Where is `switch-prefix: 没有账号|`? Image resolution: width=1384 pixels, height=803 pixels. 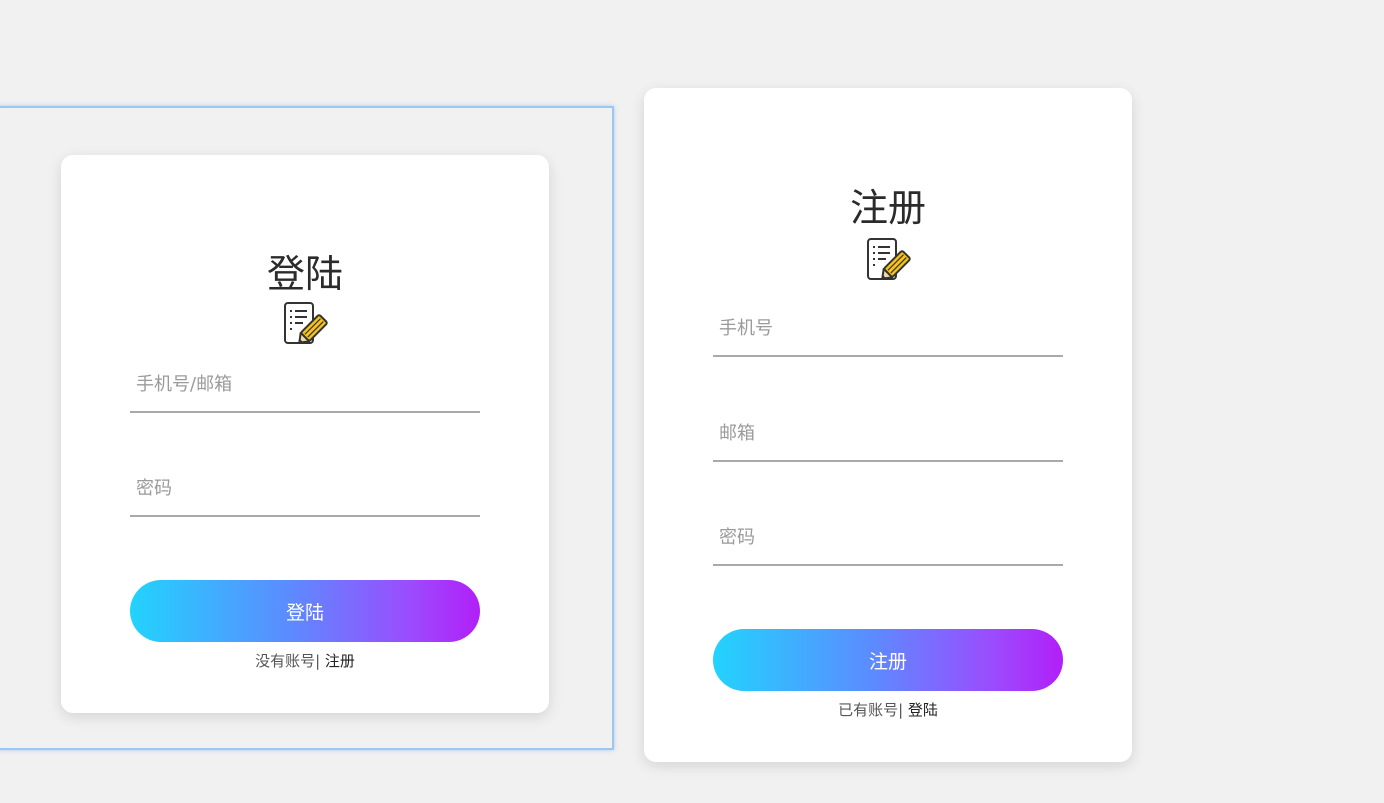
switch-prefix: 没有账号| is located at coordinates (288, 661).